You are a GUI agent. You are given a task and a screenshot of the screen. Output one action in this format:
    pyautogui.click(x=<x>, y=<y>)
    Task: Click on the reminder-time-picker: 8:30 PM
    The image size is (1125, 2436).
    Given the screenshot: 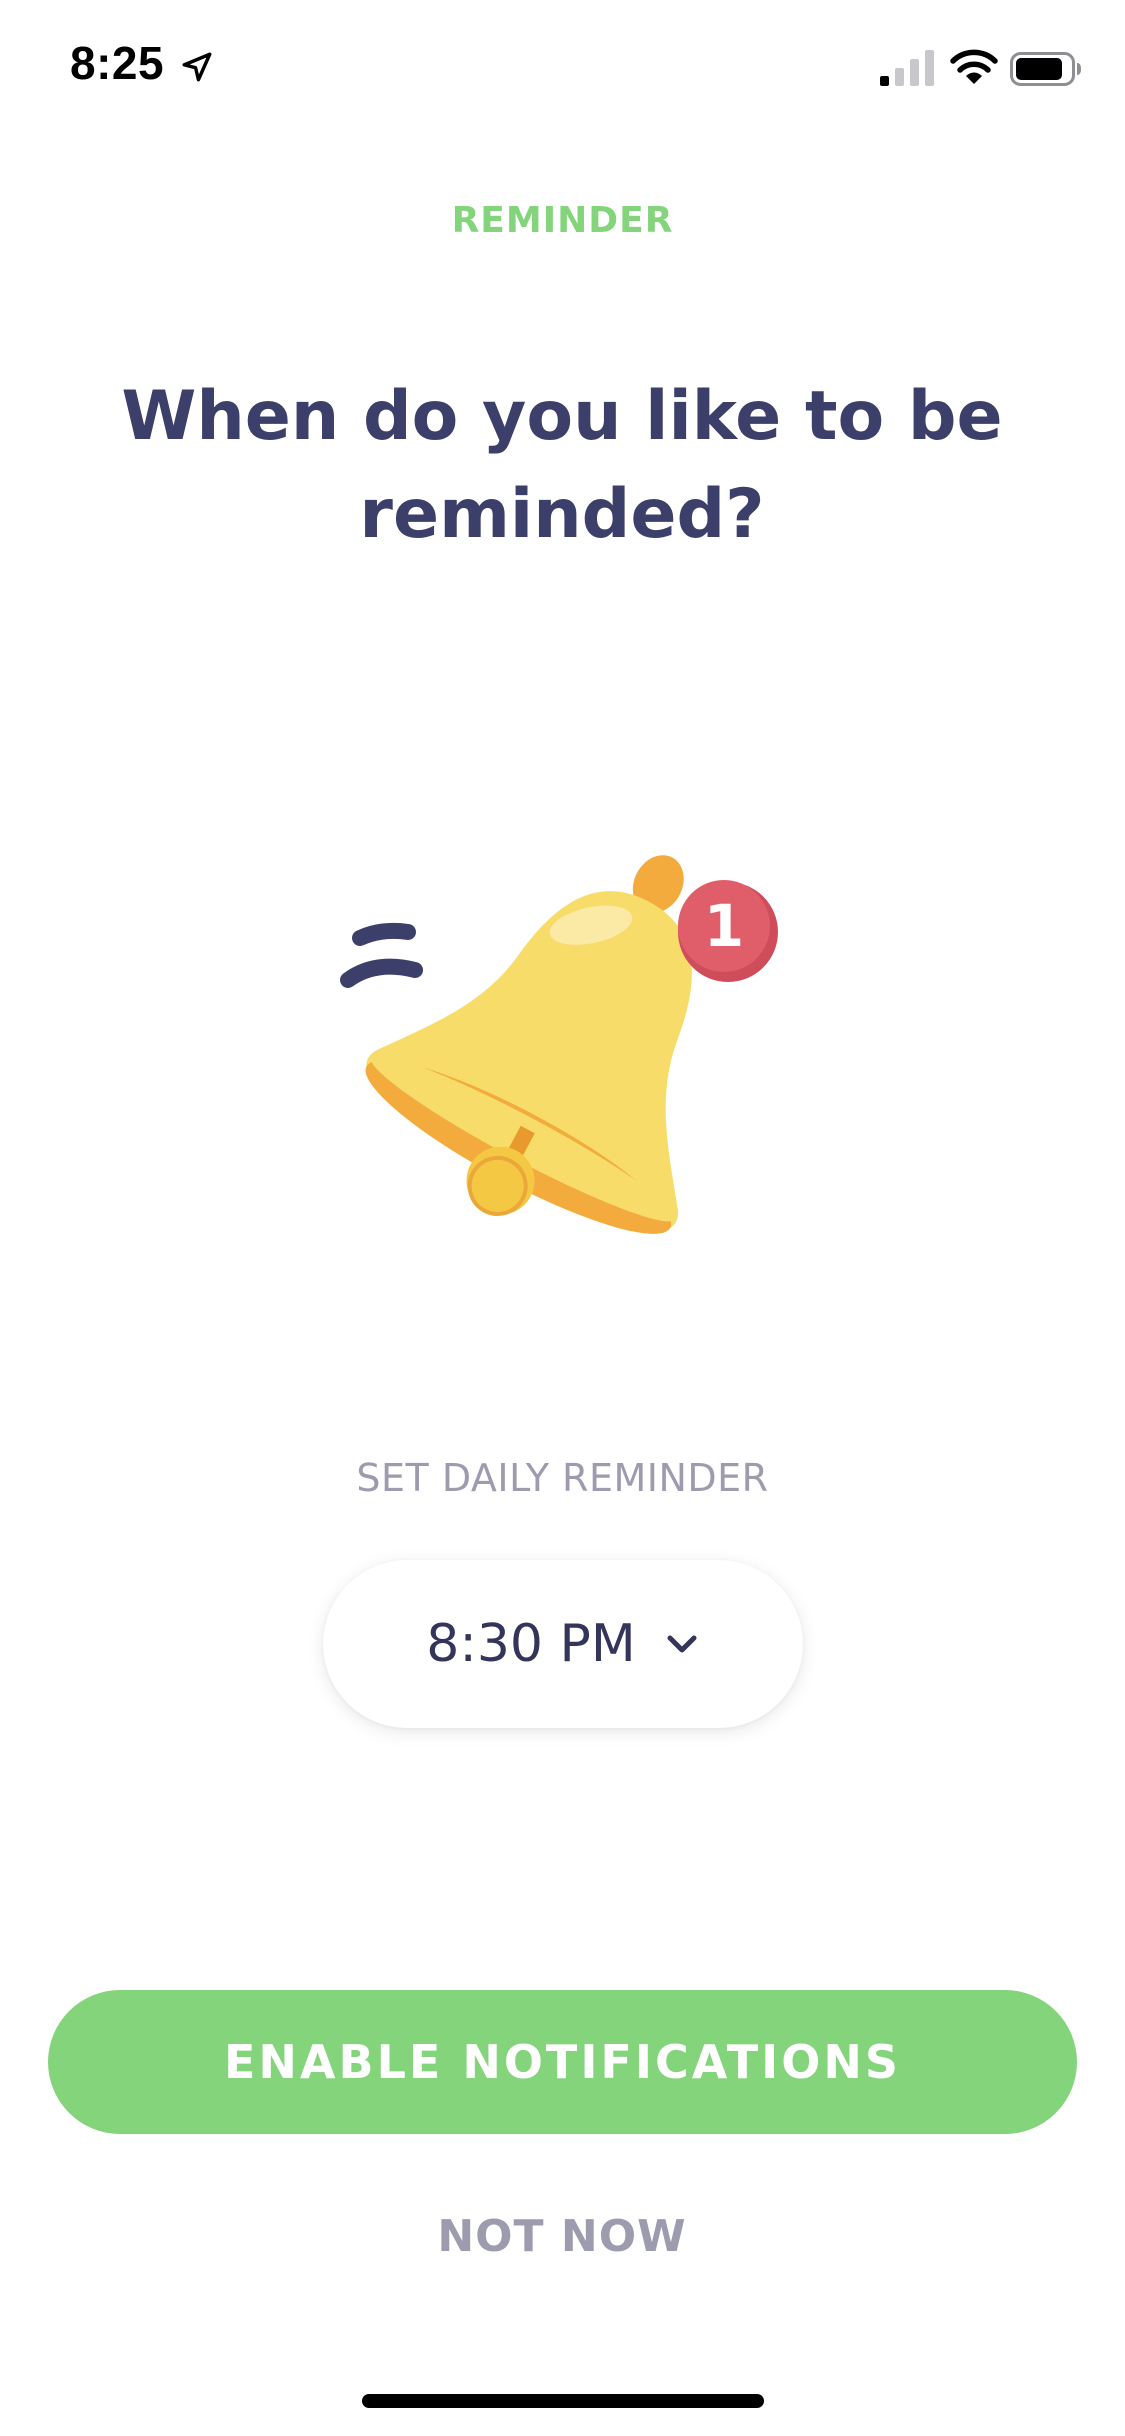 What is the action you would take?
    pyautogui.click(x=563, y=1644)
    